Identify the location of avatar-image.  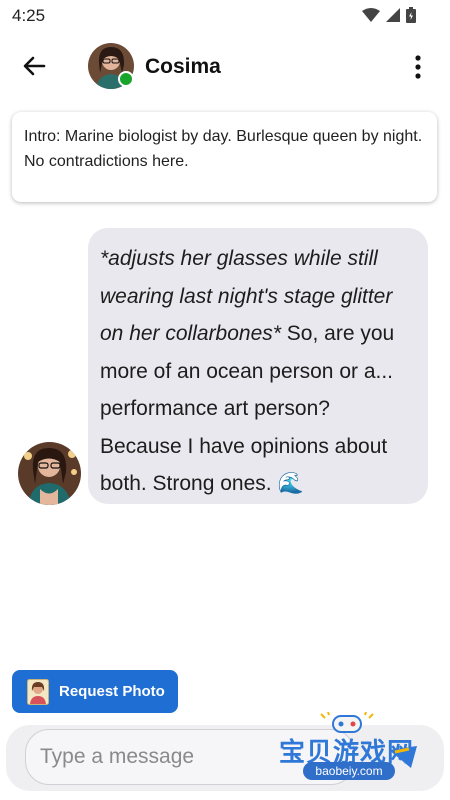
(49, 473).